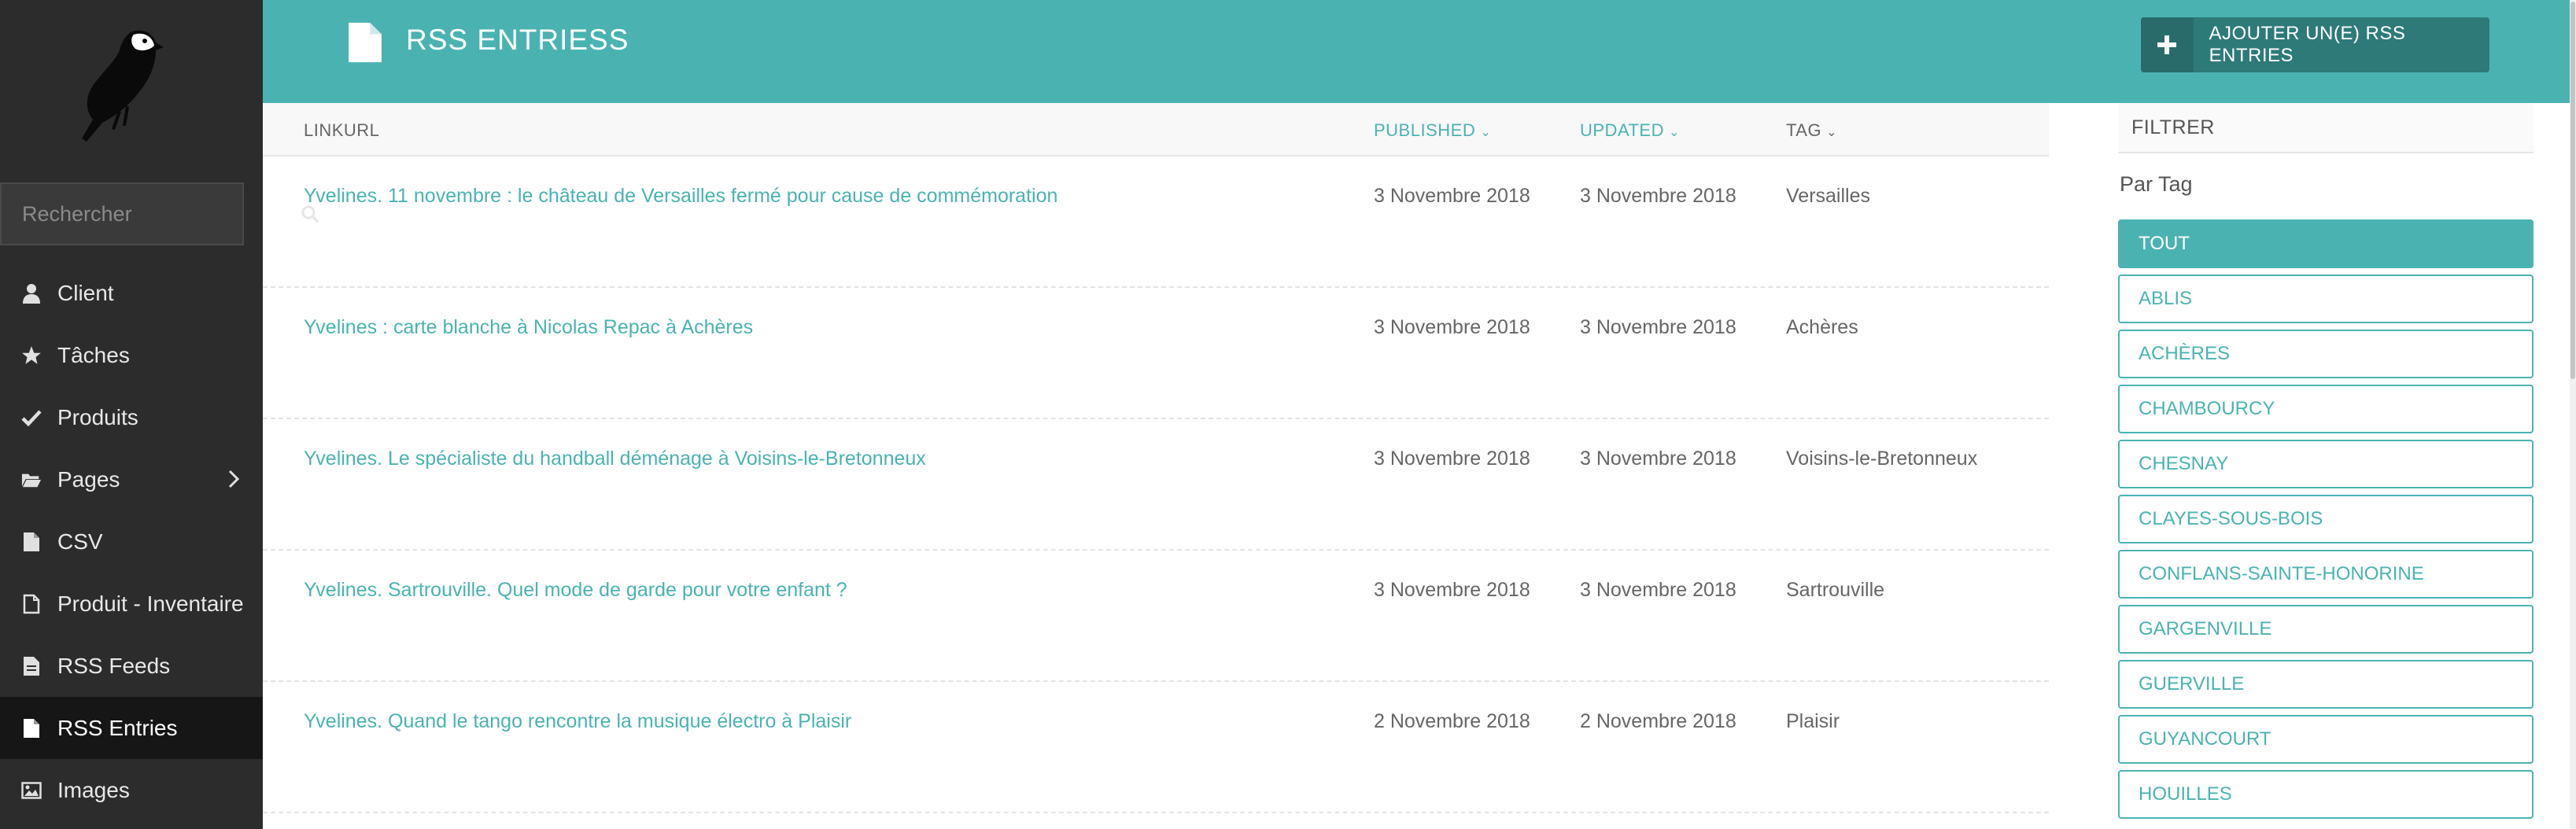  What do you see at coordinates (132, 293) in the screenshot?
I see `sidebar-item-client: Client` at bounding box center [132, 293].